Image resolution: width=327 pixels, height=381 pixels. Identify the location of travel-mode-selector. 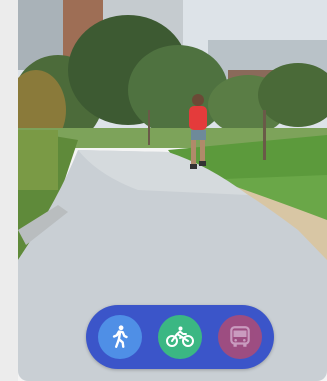
(180, 337).